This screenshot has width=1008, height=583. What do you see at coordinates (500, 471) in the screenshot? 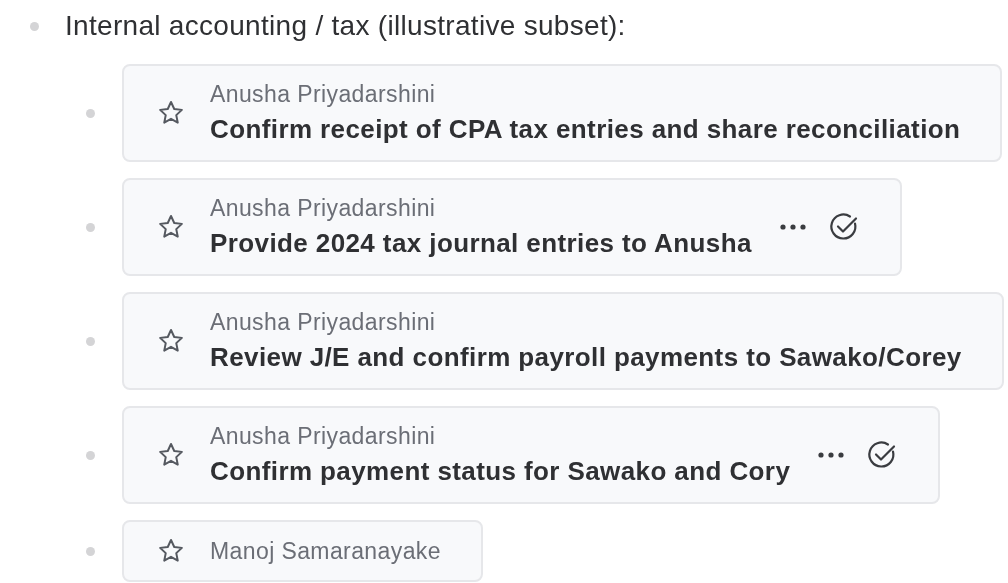
I see `task-title: Confirm payment status for Sawako and Cory` at bounding box center [500, 471].